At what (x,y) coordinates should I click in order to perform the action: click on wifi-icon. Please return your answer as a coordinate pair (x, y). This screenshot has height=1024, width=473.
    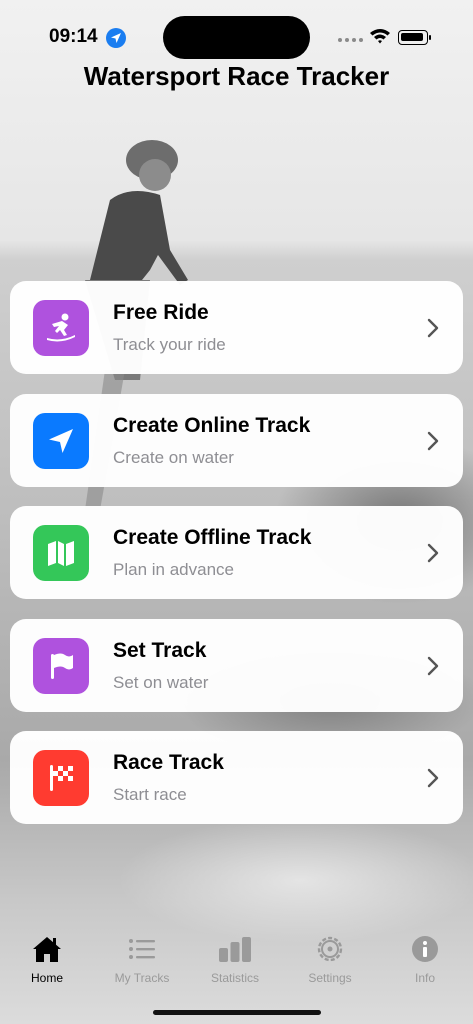
    Looking at the image, I should click on (380, 36).